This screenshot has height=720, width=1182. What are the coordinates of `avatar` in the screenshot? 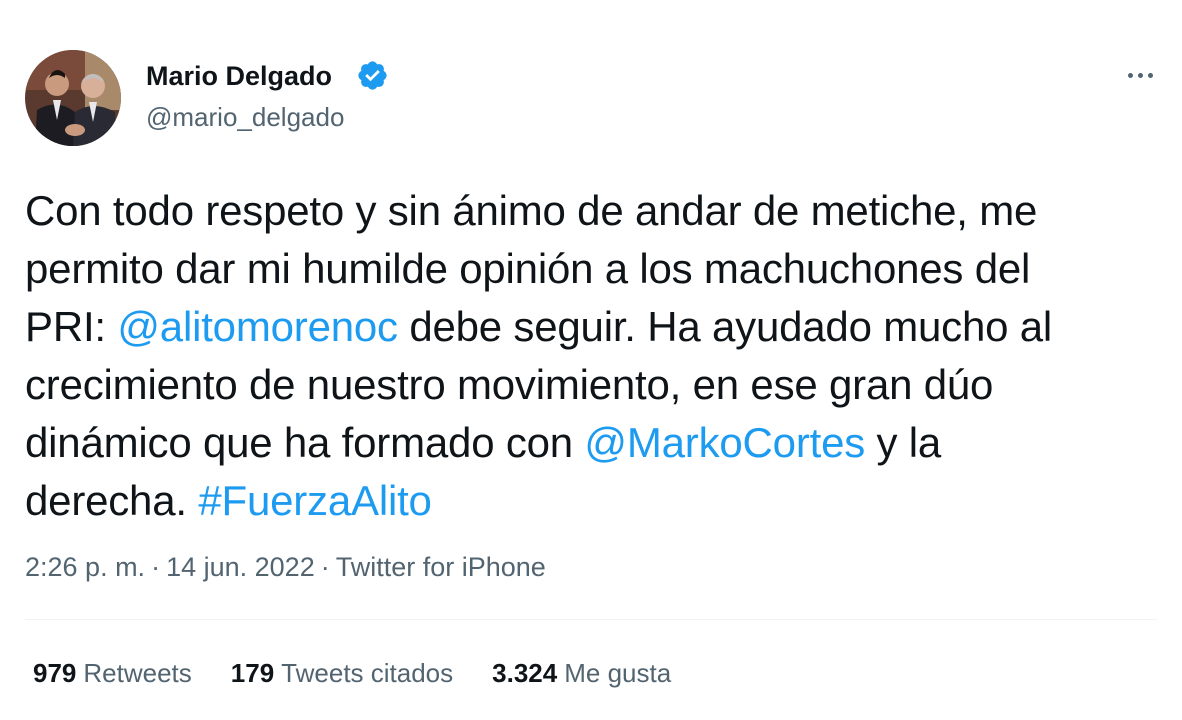 It's located at (73, 98).